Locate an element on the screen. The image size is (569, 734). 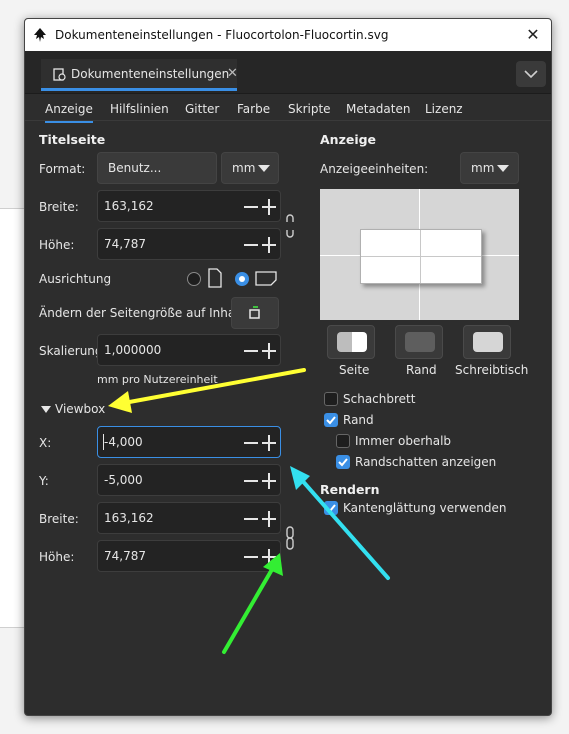
scale-input: 1,000000 is located at coordinates (189, 350).